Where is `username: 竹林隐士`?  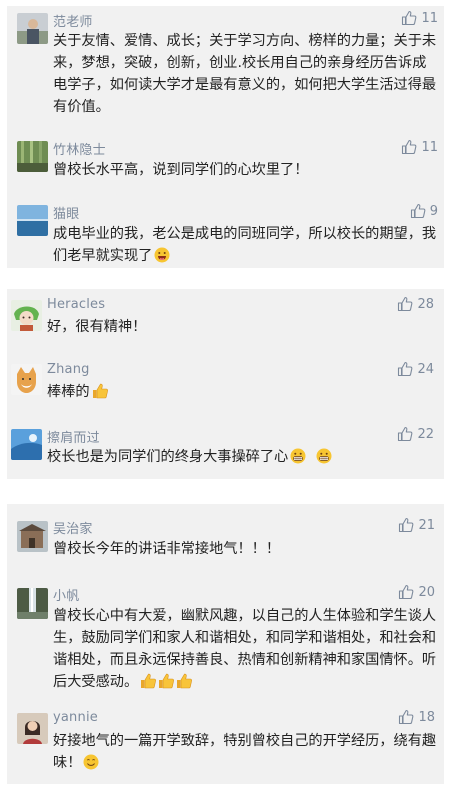 username: 竹林隐士 is located at coordinates (79, 148).